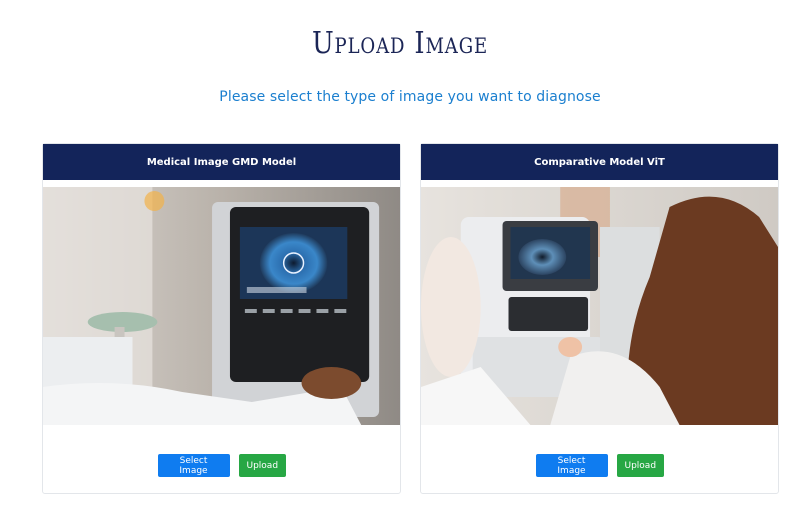 Image resolution: width=800 pixels, height=511 pixels. I want to click on card-title: Medical Image GMD Model, so click(221, 162).